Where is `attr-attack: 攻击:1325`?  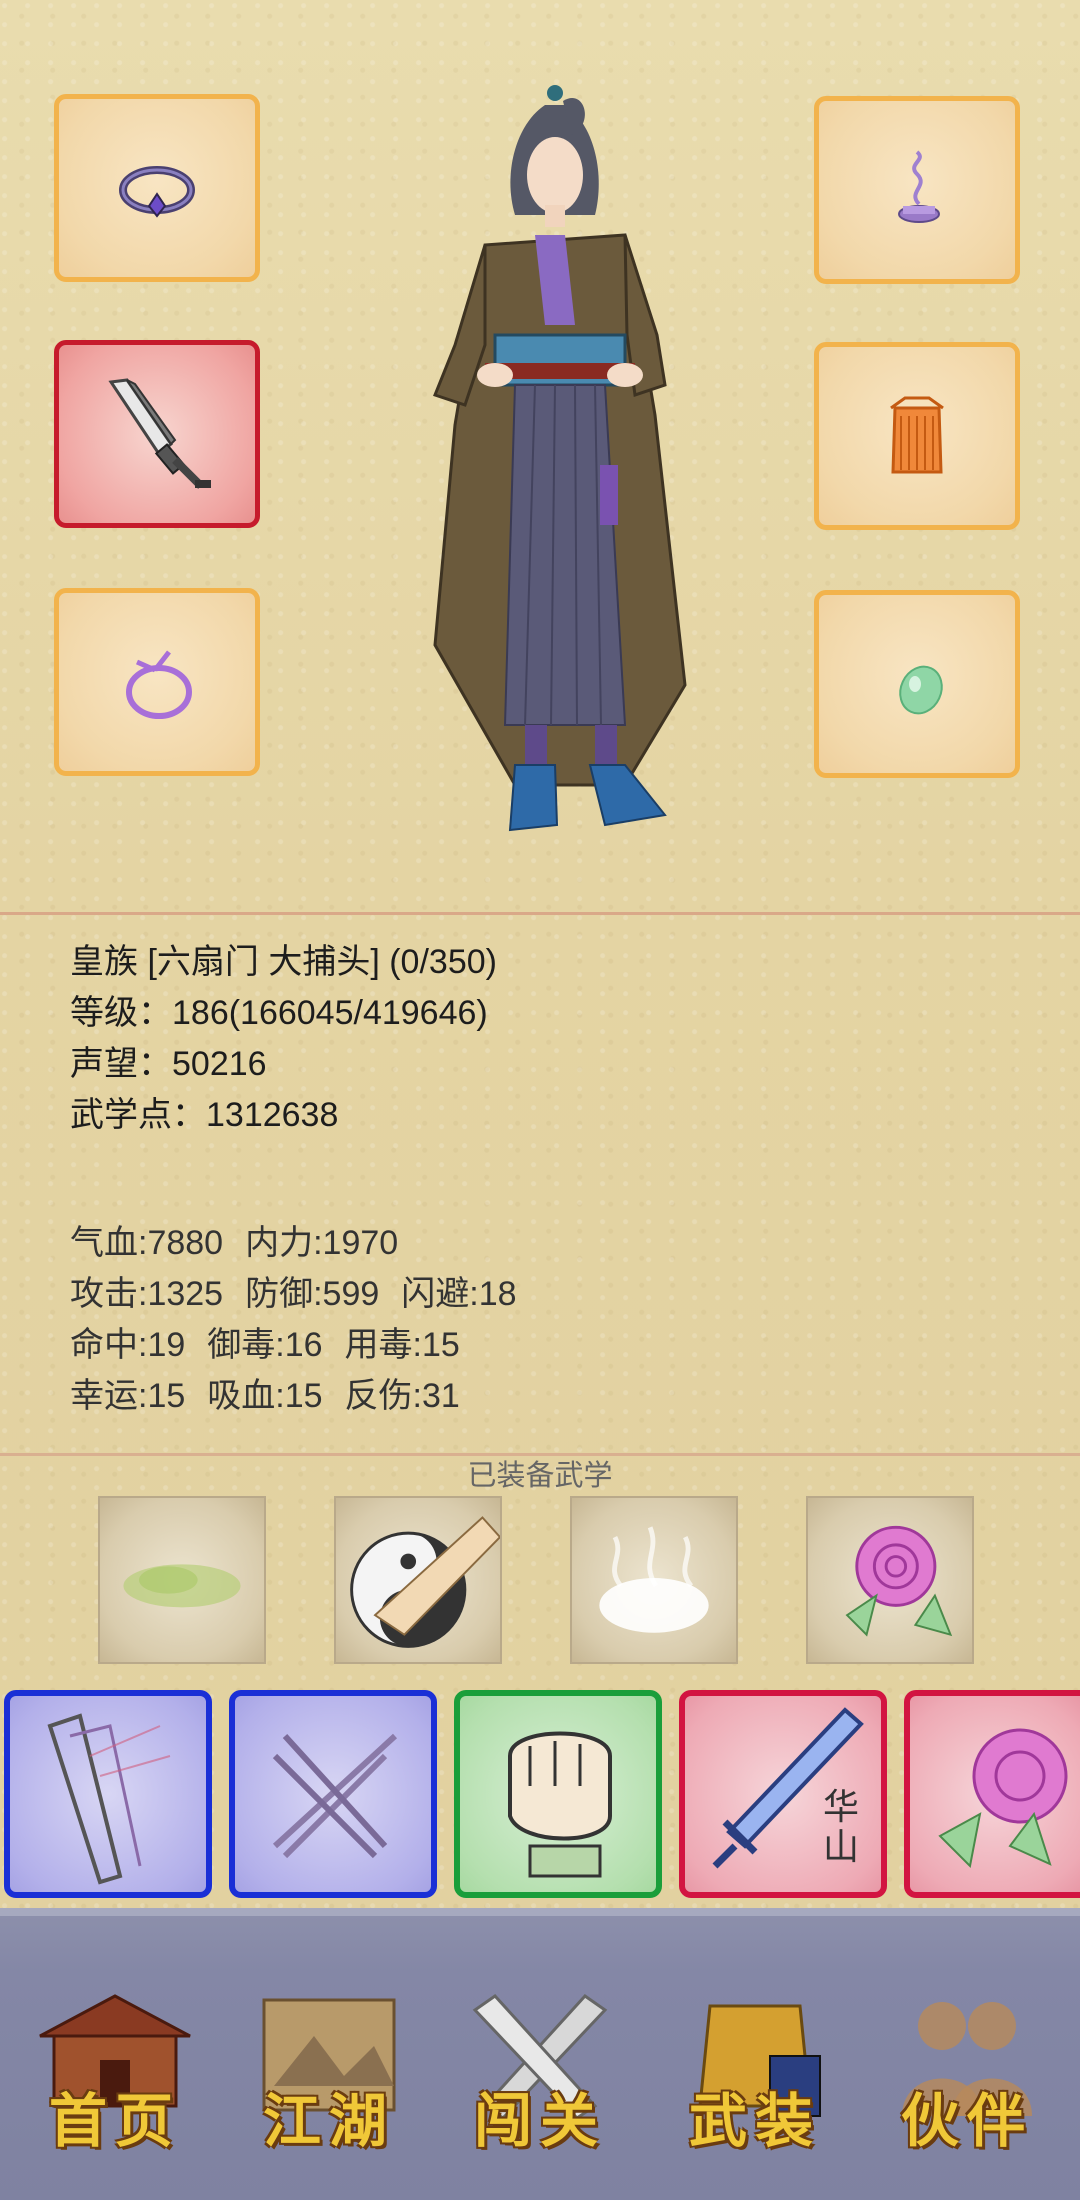 attr-attack: 攻击:1325 is located at coordinates (147, 1294).